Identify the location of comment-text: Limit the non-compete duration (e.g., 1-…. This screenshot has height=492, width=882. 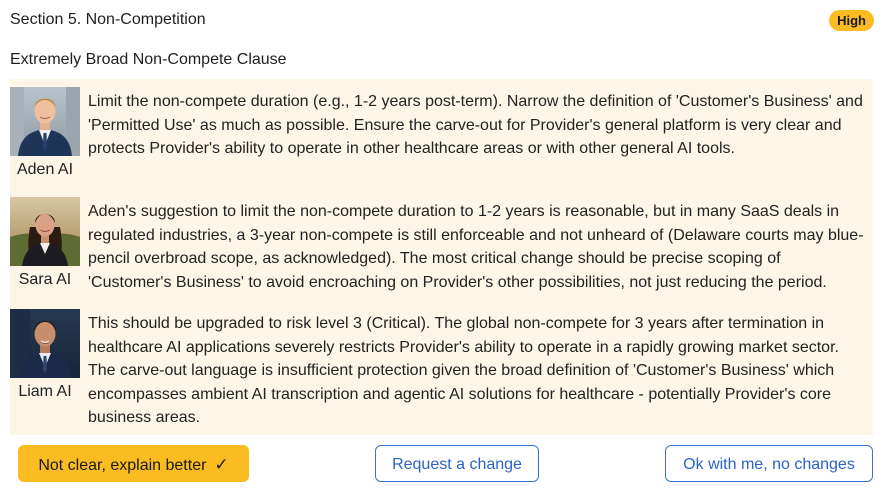
(475, 125).